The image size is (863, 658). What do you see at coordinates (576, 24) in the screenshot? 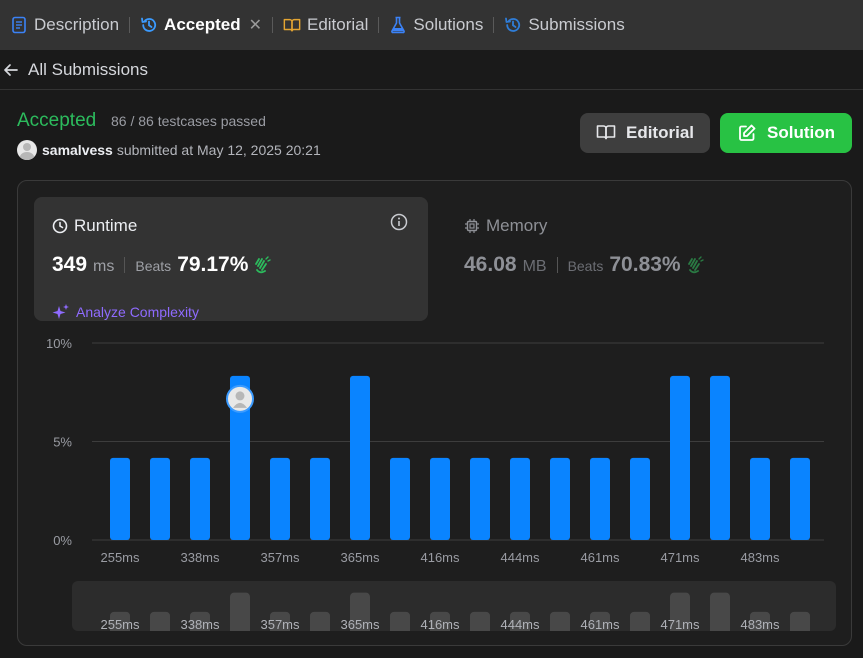
I see `tab-label: Submissions` at bounding box center [576, 24].